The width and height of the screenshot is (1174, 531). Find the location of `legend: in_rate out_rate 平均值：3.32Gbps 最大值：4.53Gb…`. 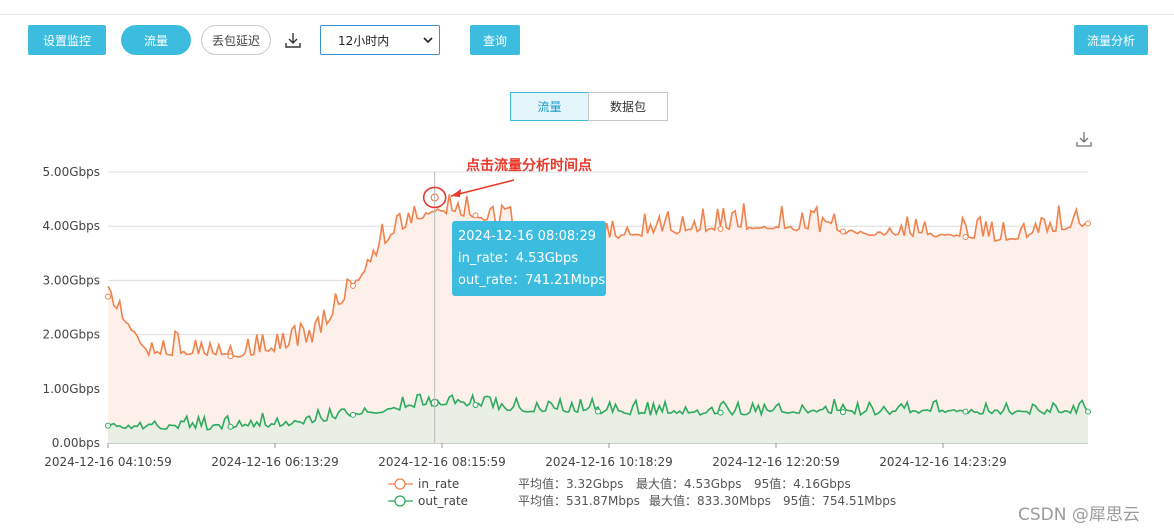

legend: in_rate out_rate 平均值：3.32Gbps 最大值：4.53Gb… is located at coordinates (642, 492).